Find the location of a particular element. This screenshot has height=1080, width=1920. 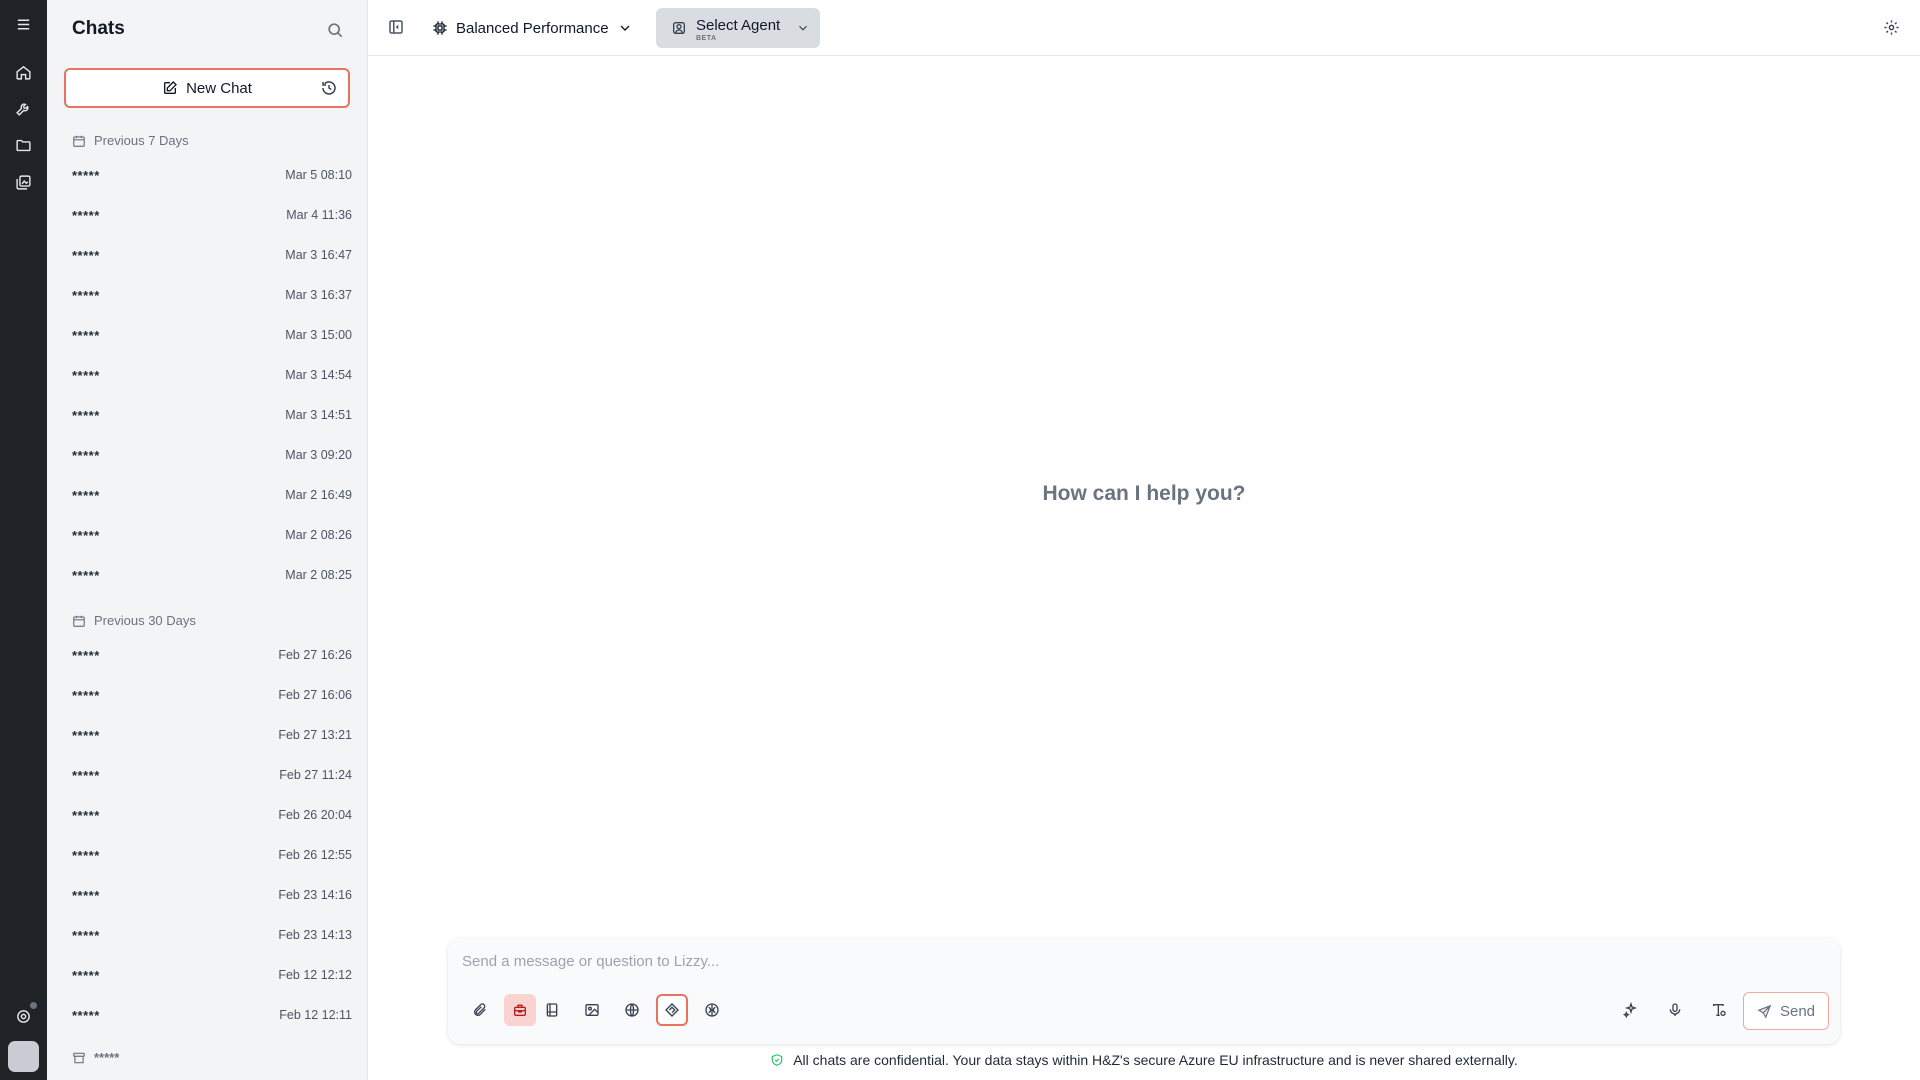

list-item: ***** Mar 3 09:20 is located at coordinates (212, 455).